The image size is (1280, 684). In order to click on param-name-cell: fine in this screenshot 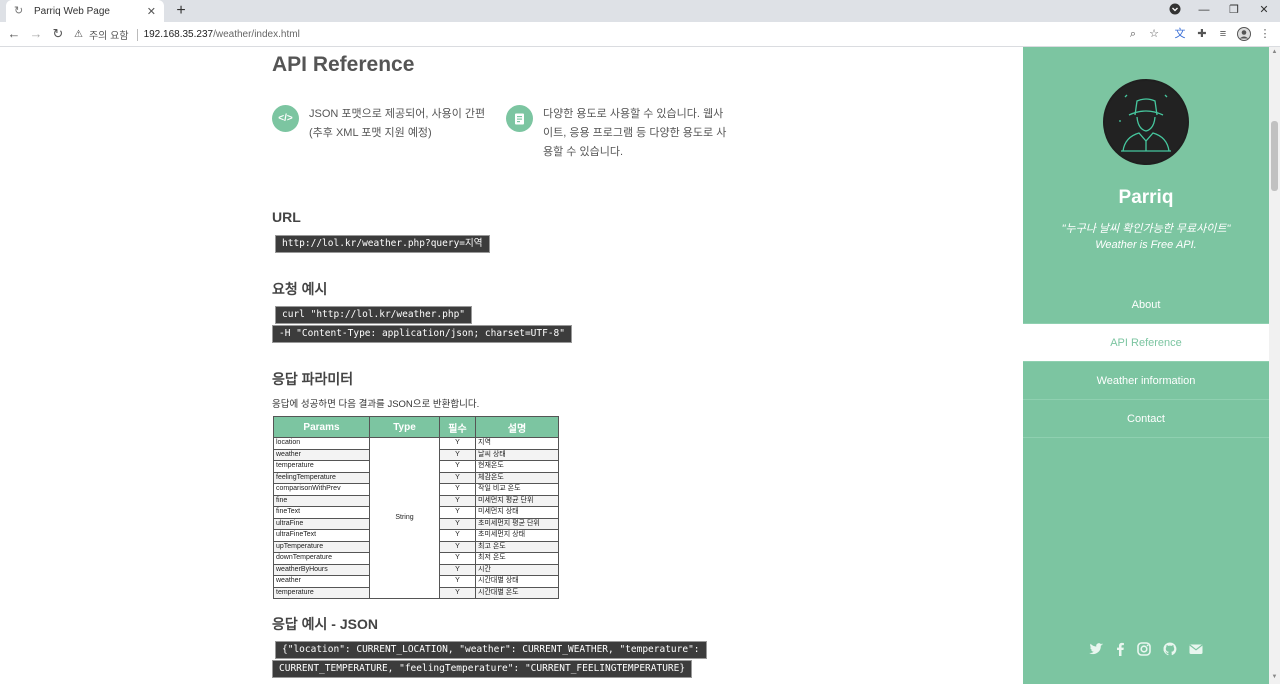, I will do `click(321, 500)`.